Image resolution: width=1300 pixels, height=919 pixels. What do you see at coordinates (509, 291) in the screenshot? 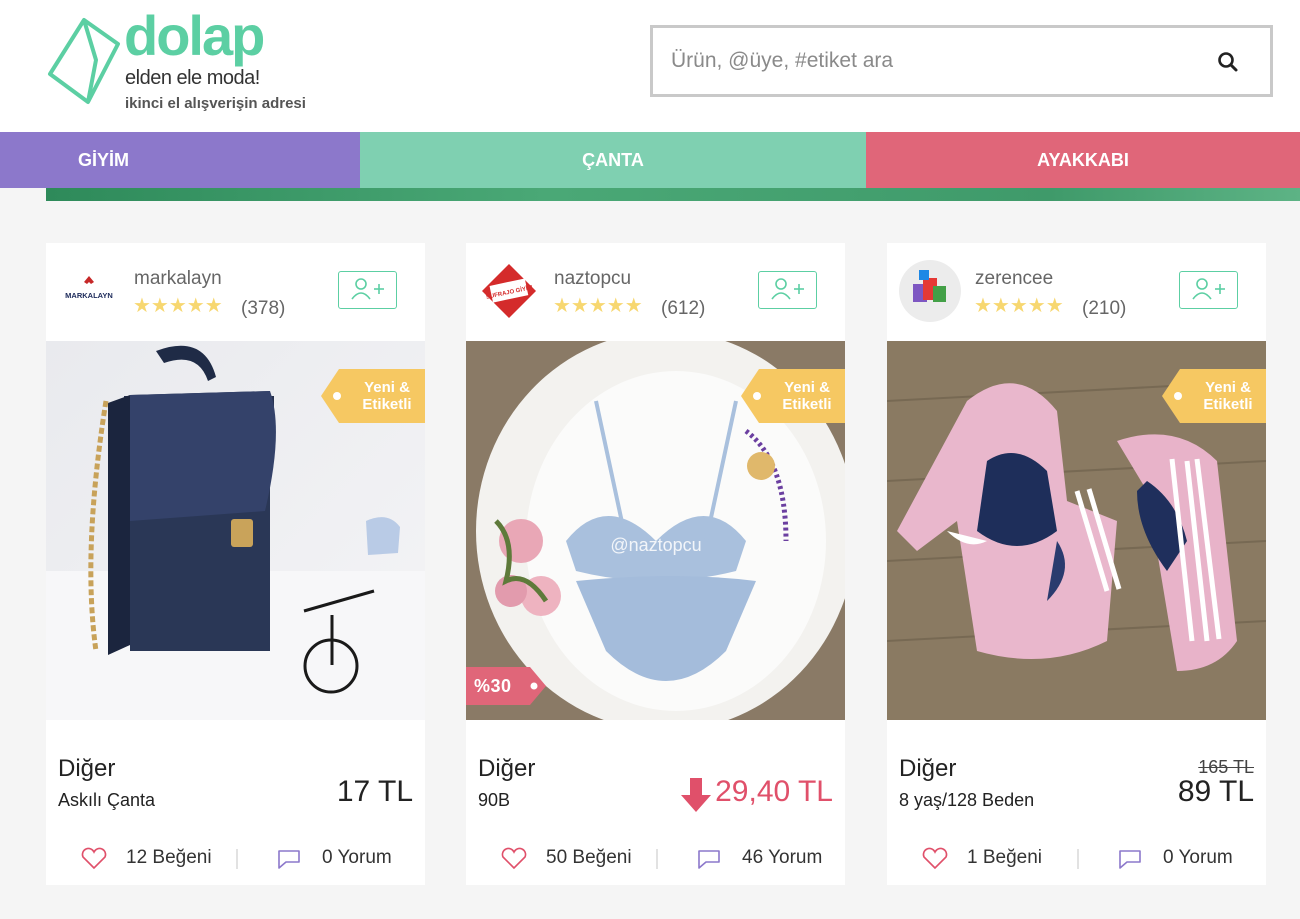
I see `seller-avatar: SUFRAJO GİYİM` at bounding box center [509, 291].